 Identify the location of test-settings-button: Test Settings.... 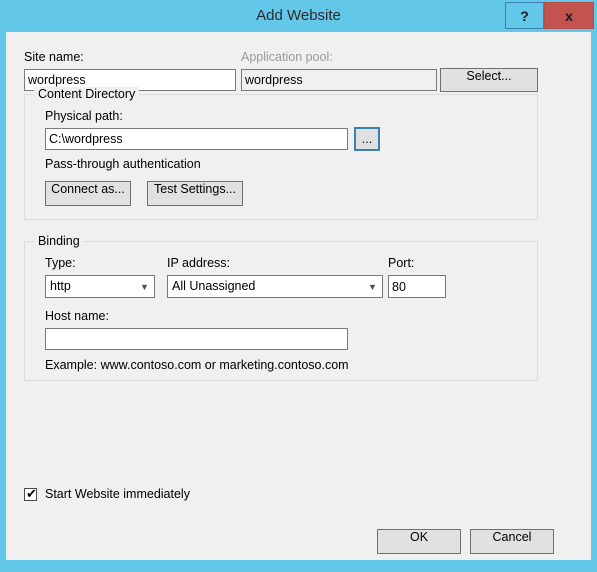
(195, 193).